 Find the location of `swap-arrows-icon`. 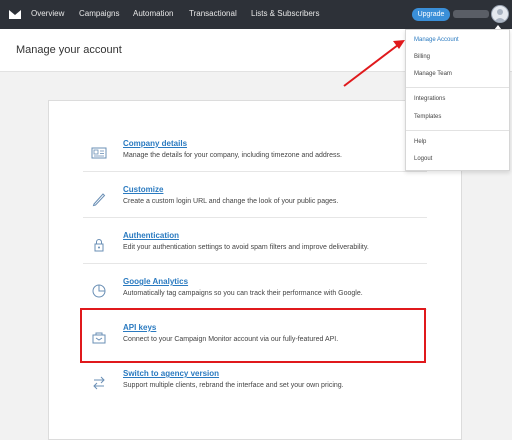

swap-arrows-icon is located at coordinates (99, 383).